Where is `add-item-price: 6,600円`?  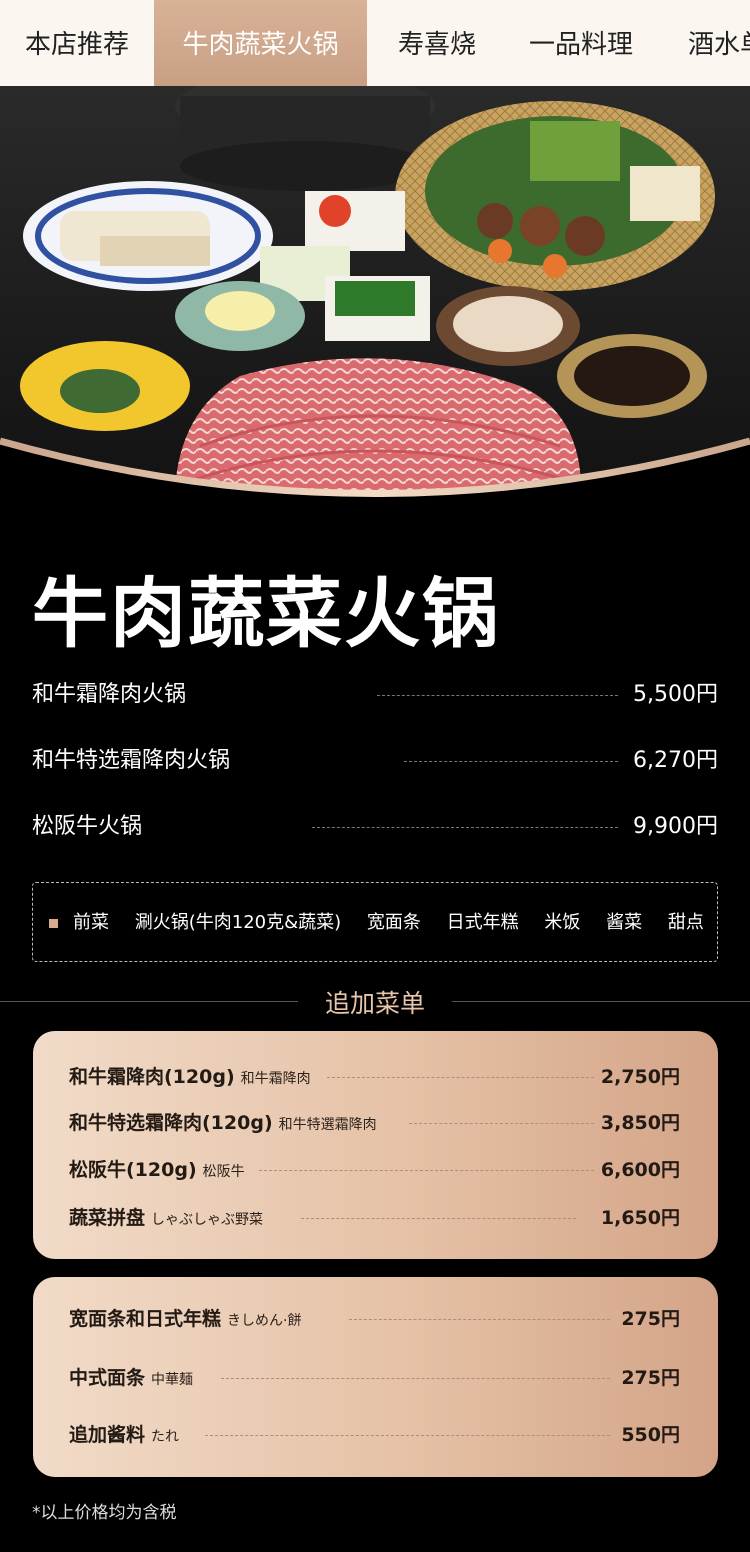
add-item-price: 6,600円 is located at coordinates (640, 1170).